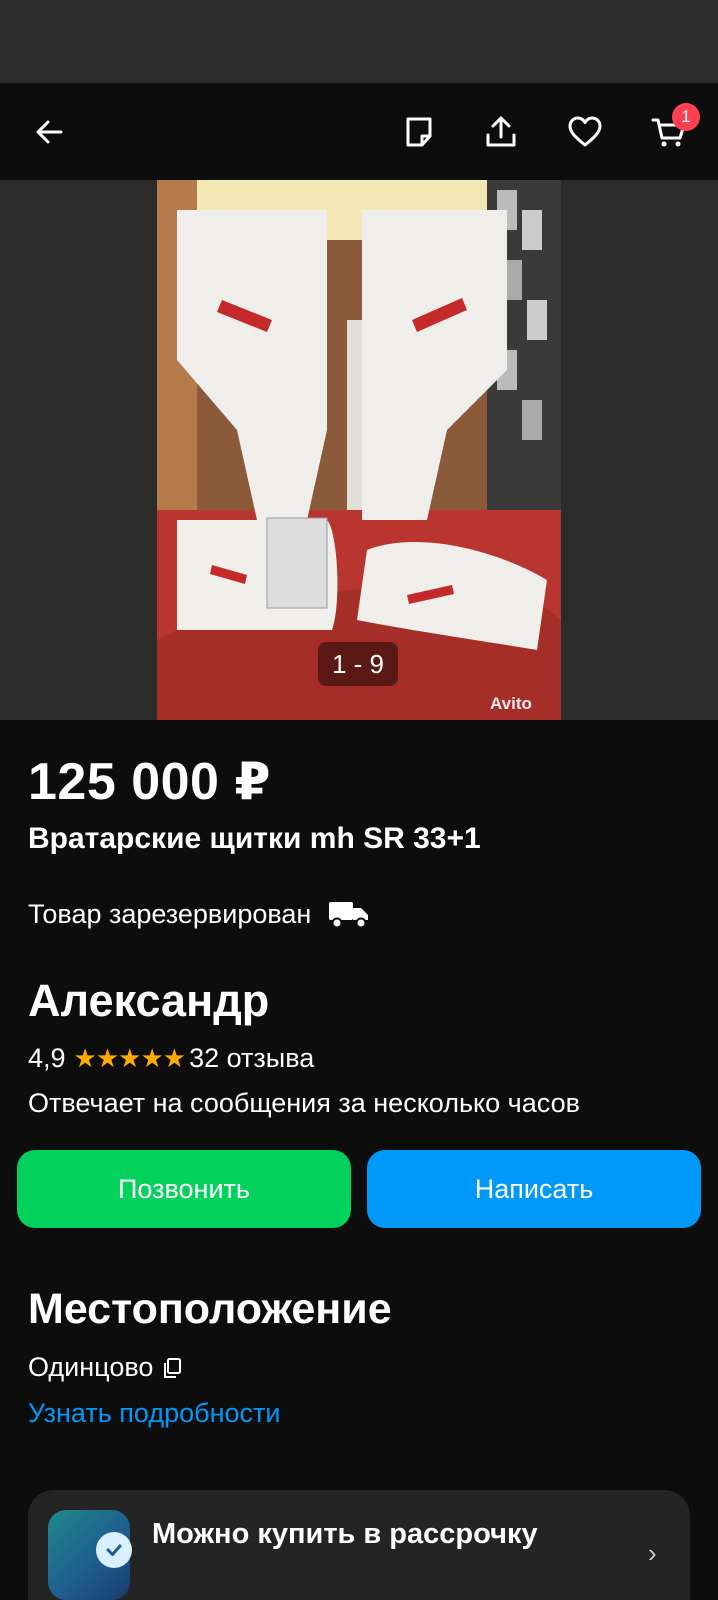 The width and height of the screenshot is (718, 1600). I want to click on heart-icon, so click(585, 131).